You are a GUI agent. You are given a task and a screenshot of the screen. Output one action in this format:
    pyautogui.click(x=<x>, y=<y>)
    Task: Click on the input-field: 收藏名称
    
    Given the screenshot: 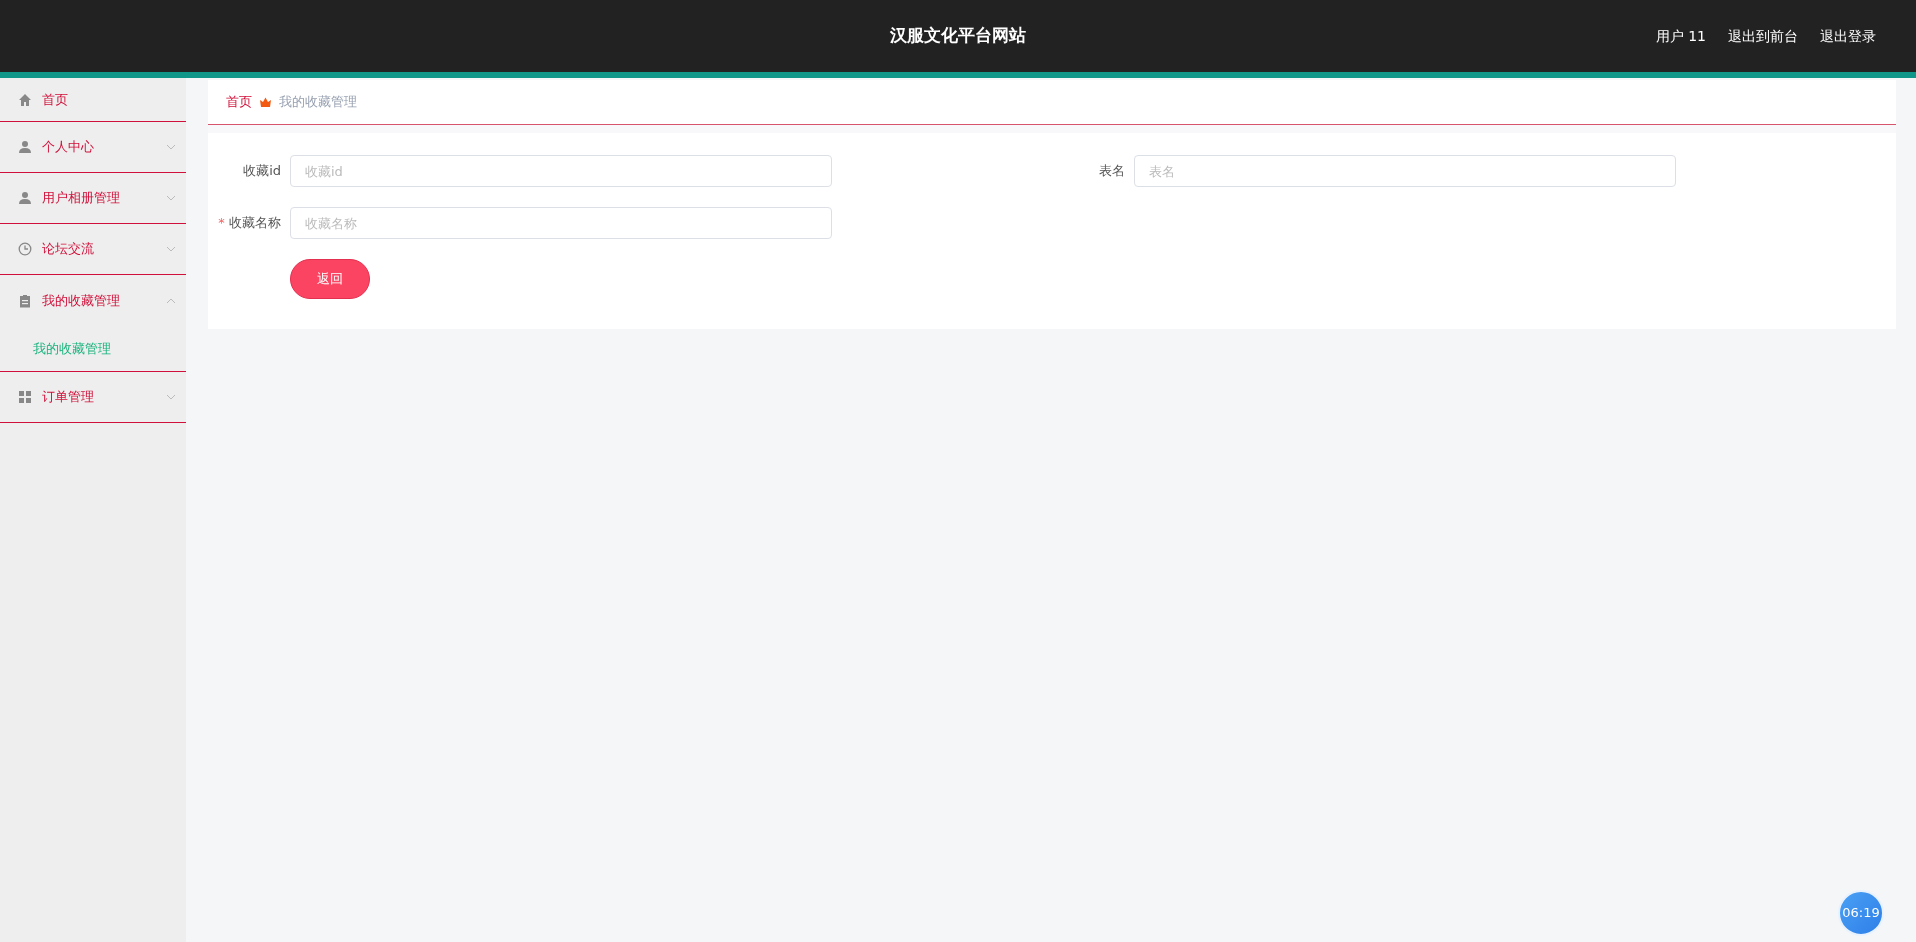 What is the action you would take?
    pyautogui.click(x=561, y=223)
    